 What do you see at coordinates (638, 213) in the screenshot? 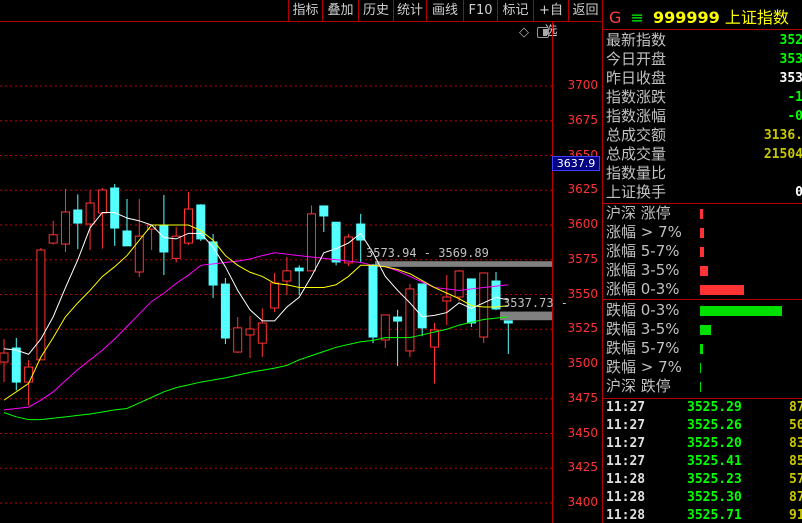
I see `distribution-label: 沪深 涨停` at bounding box center [638, 213].